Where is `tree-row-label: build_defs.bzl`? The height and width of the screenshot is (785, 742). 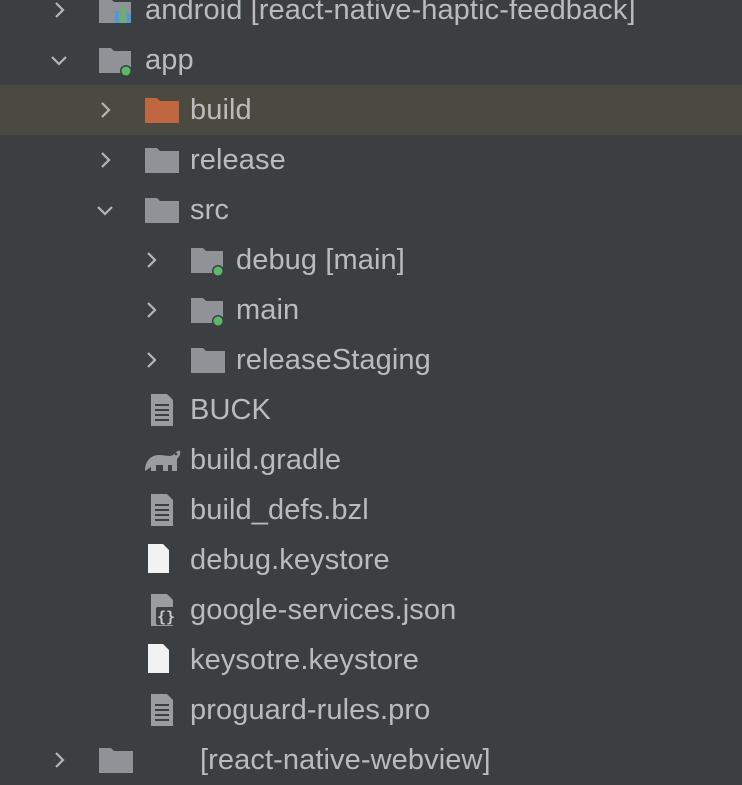 tree-row-label: build_defs.bzl is located at coordinates (279, 510).